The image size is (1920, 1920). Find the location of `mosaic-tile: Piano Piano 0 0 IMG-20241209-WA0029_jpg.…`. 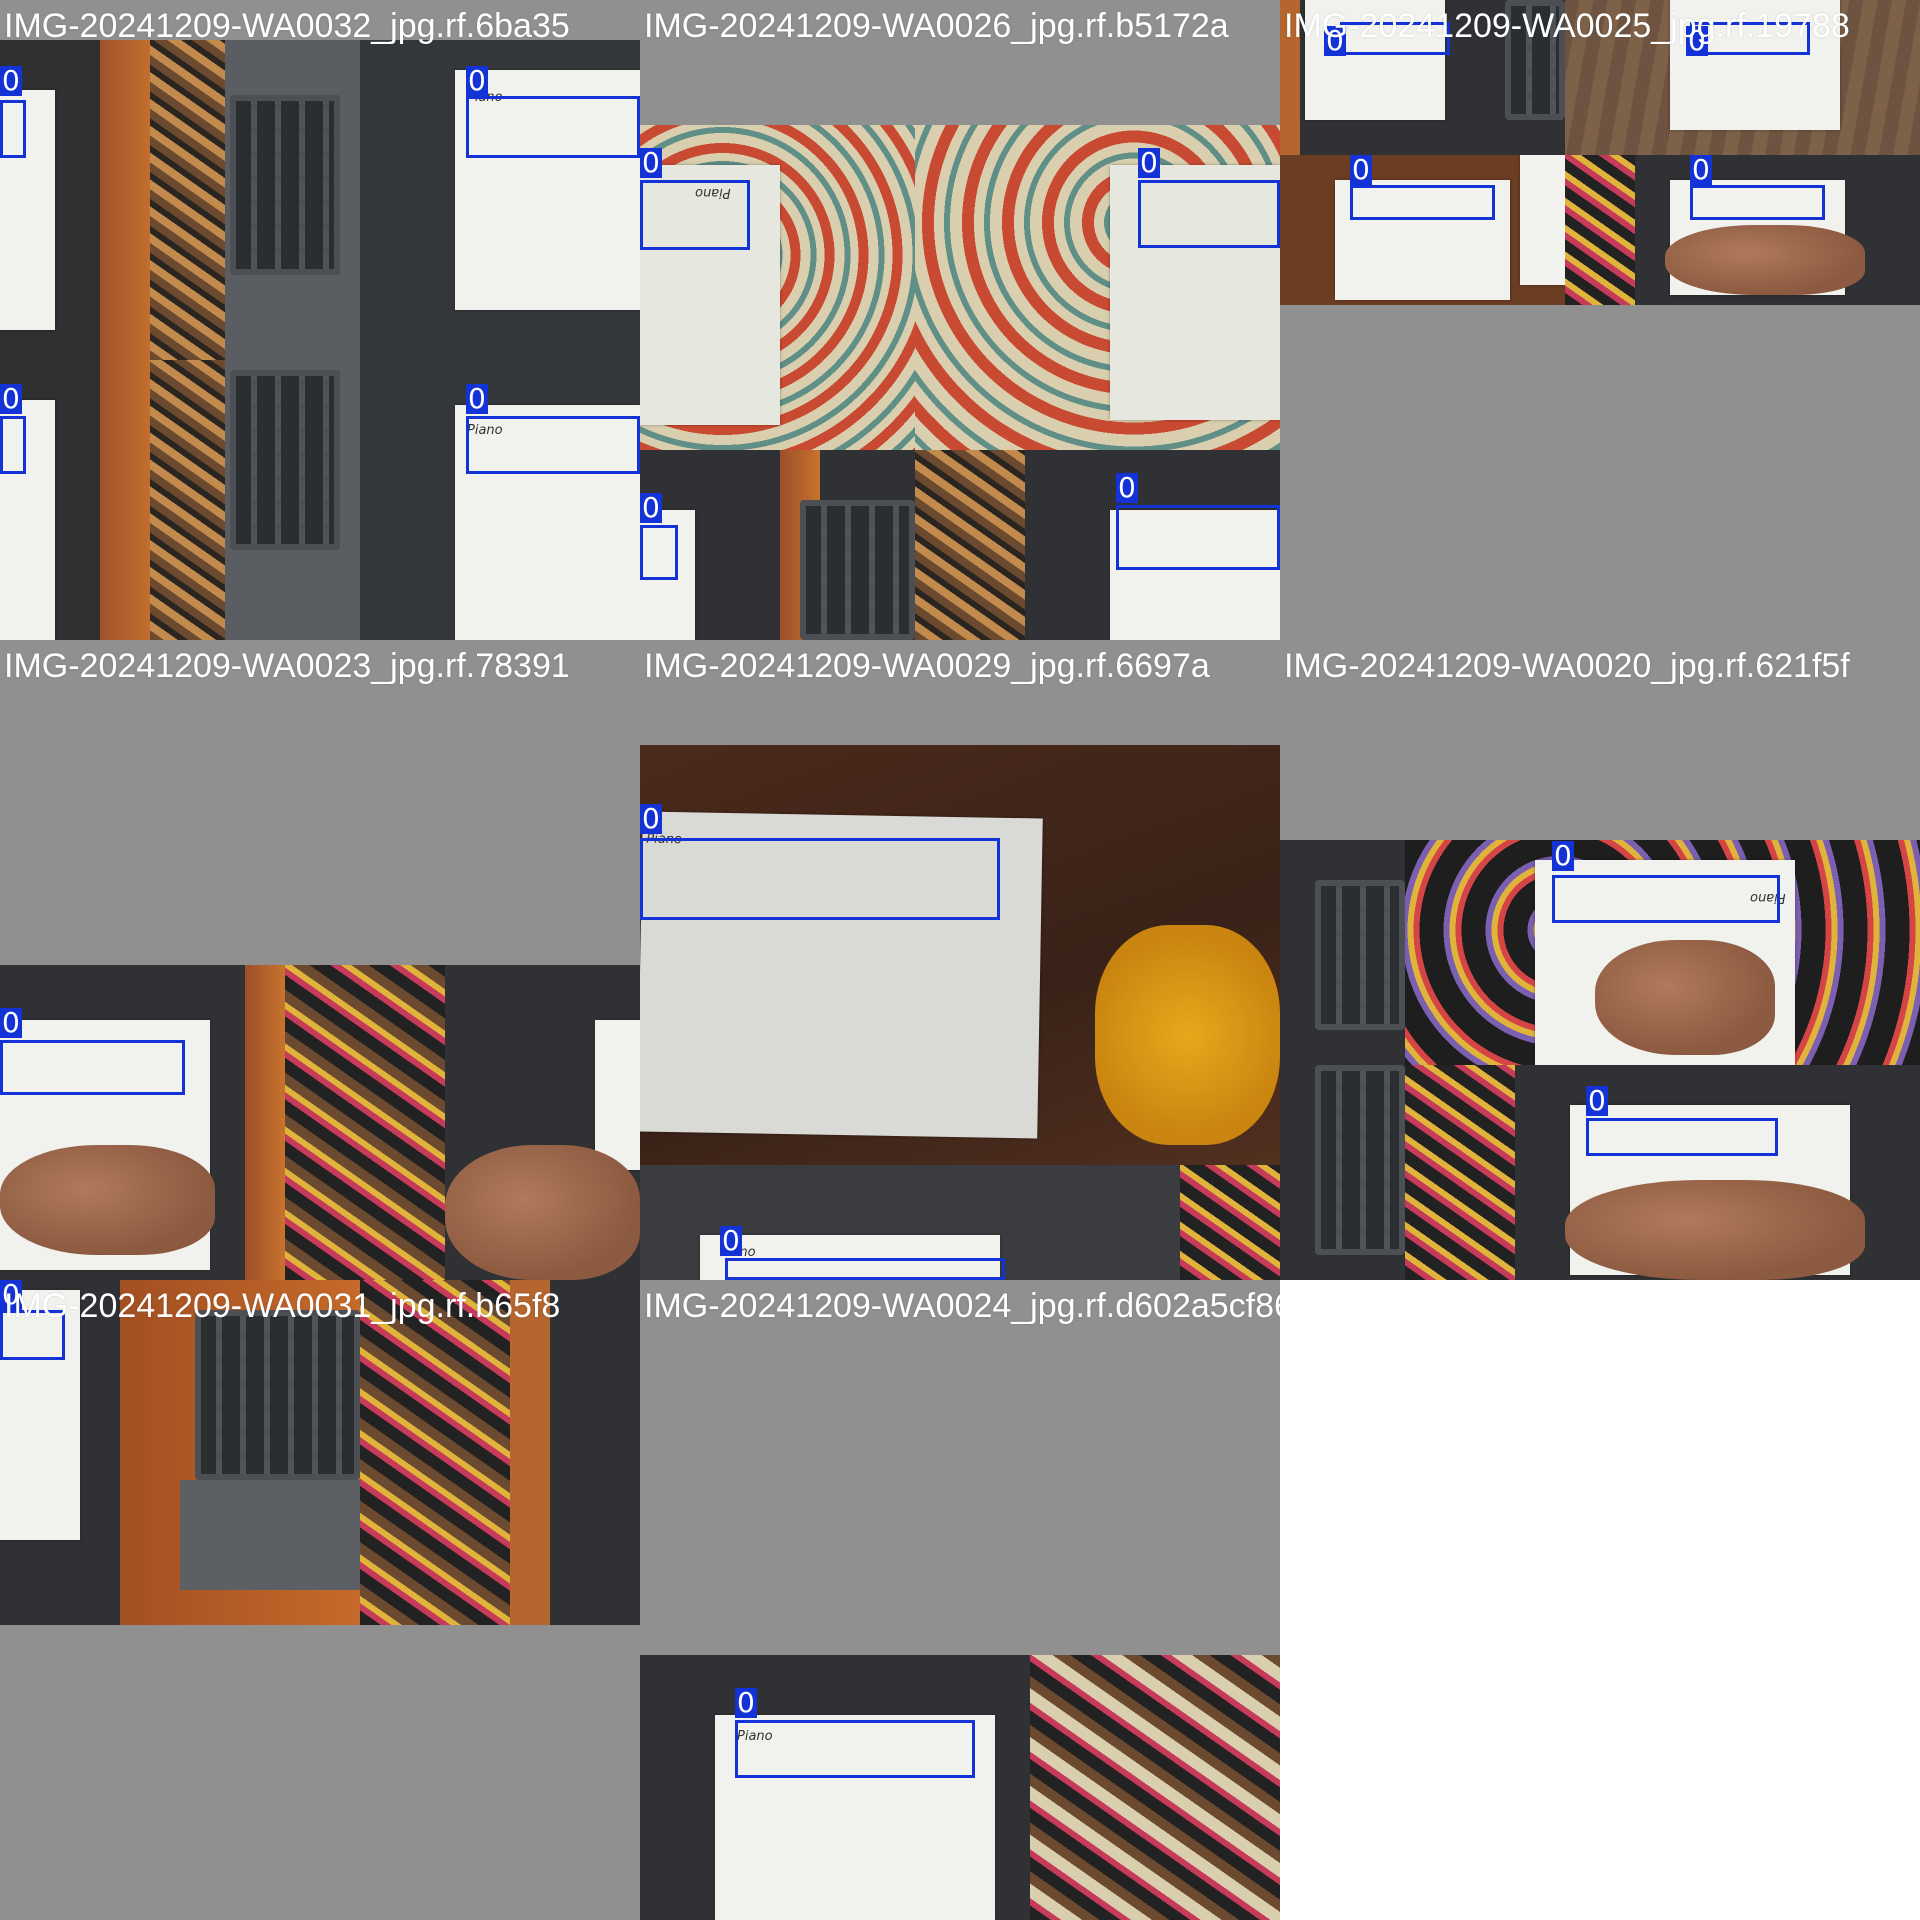

mosaic-tile: Piano Piano 0 0 IMG-20241209-WA0029_jpg.… is located at coordinates (960, 960).